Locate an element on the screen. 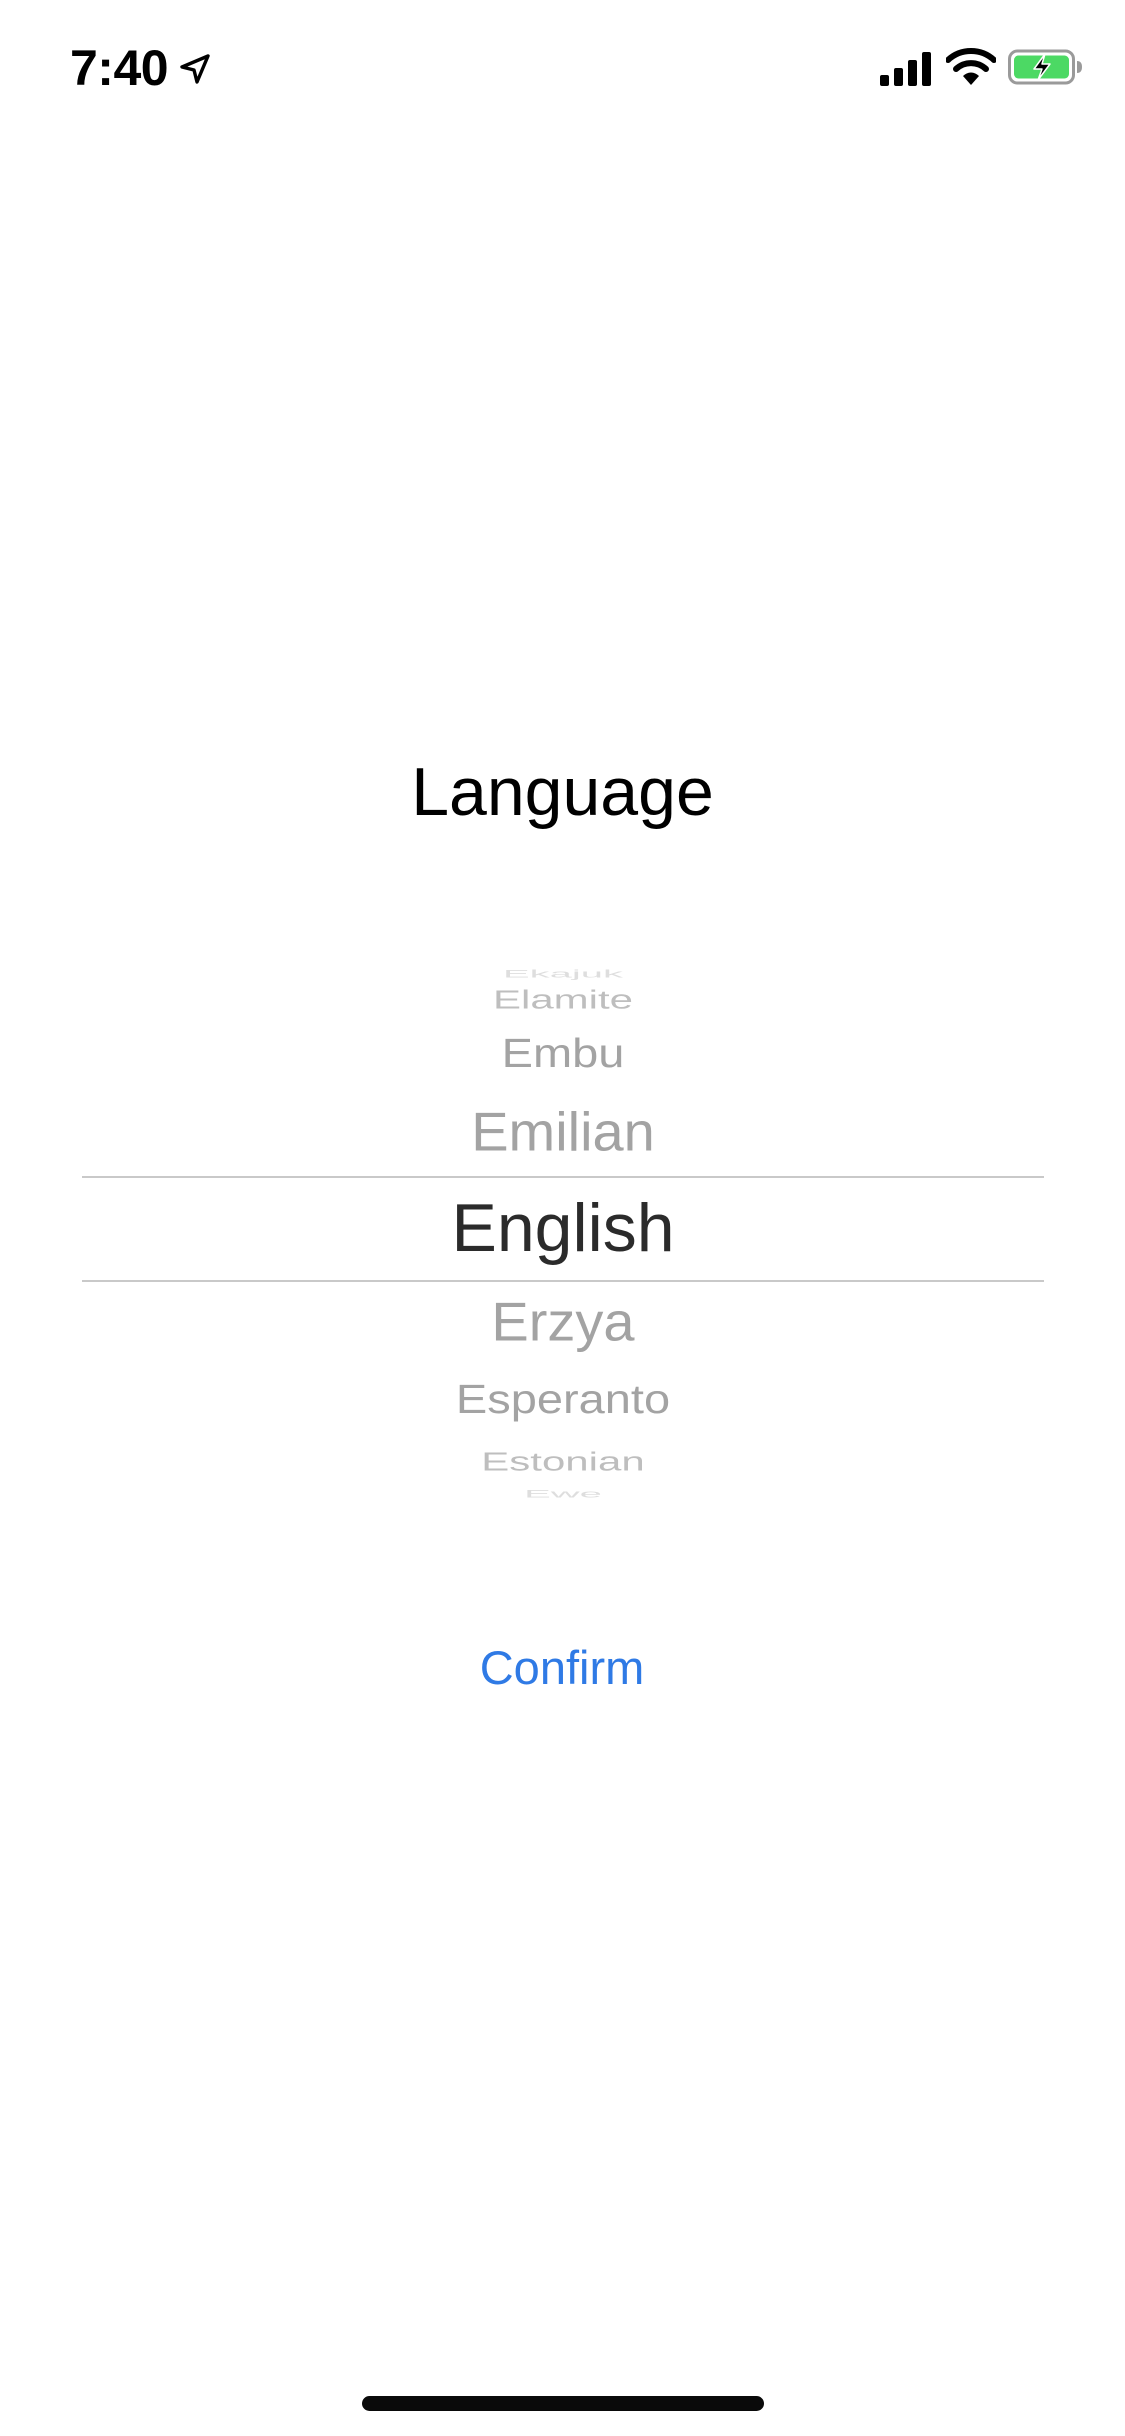 Image resolution: width=1125 pixels, height=2436 pixels. picker-item: Elamite is located at coordinates (563, 999).